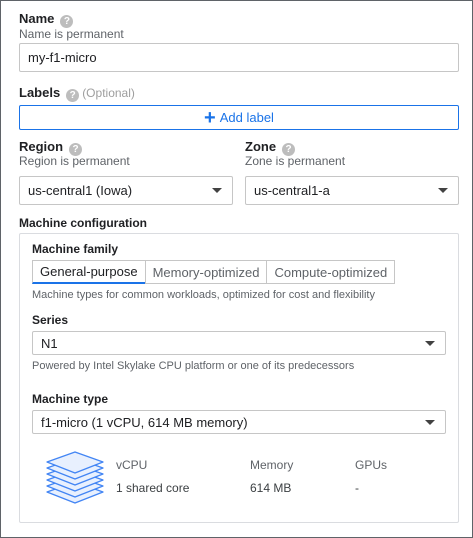 The width and height of the screenshot is (473, 538). Describe the element at coordinates (357, 488) in the screenshot. I see `spec-value-gpus: -` at that location.